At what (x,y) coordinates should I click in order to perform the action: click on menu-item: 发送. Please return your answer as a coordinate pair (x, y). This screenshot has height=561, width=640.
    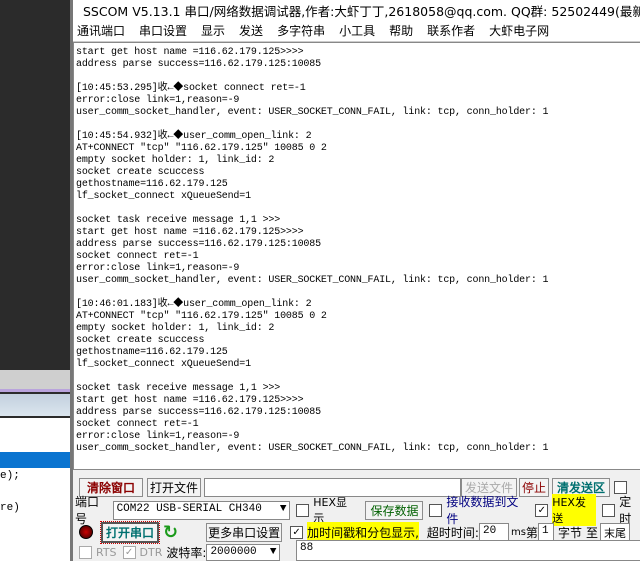
    Looking at the image, I should click on (251, 30).